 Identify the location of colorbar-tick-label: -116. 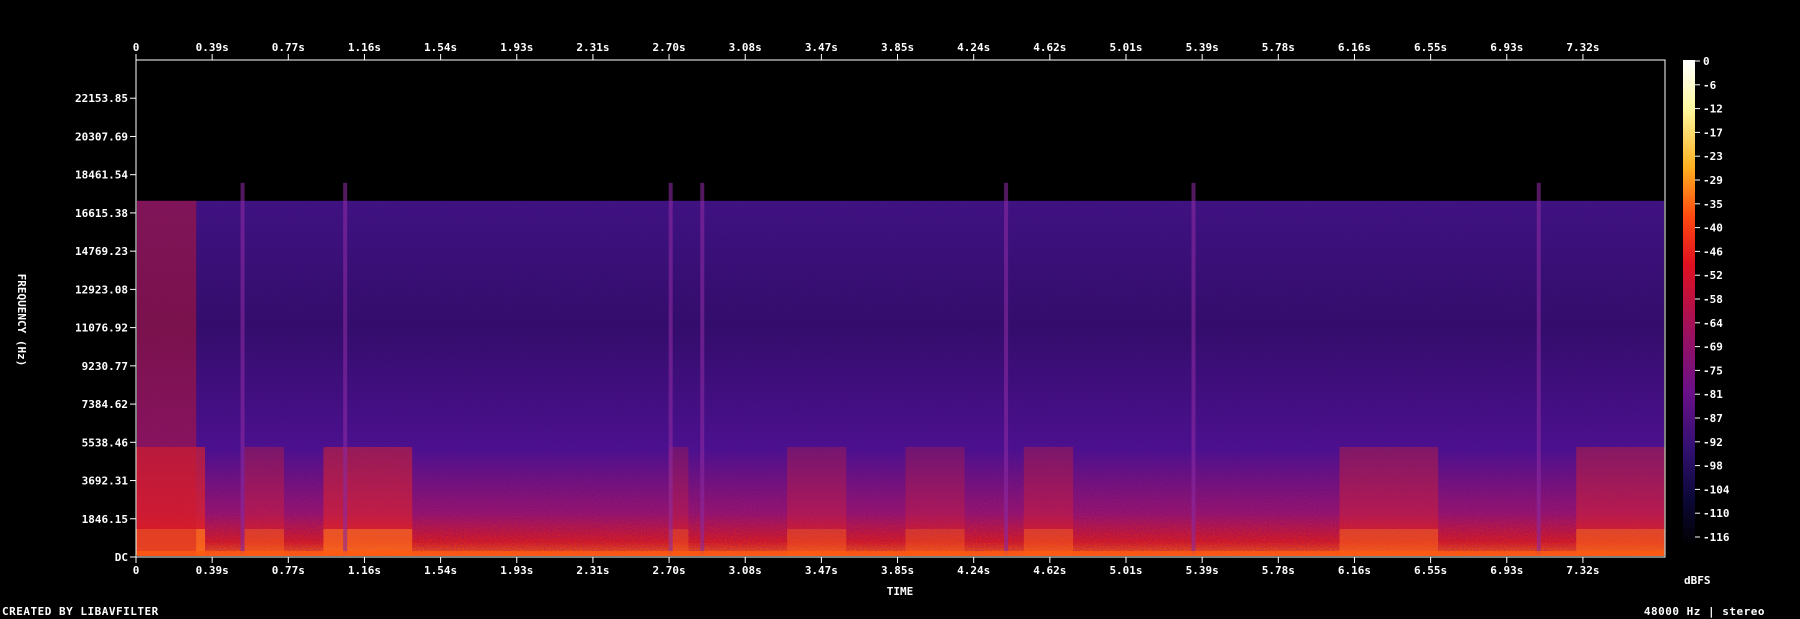
(1716, 537).